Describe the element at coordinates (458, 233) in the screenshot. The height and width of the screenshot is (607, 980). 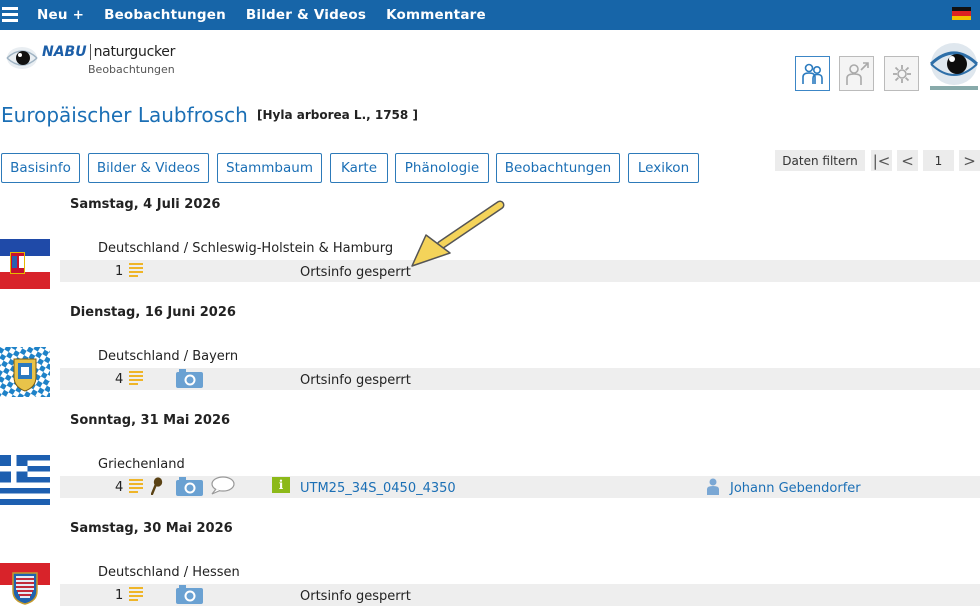
I see `annotation-arrow-icon` at that location.